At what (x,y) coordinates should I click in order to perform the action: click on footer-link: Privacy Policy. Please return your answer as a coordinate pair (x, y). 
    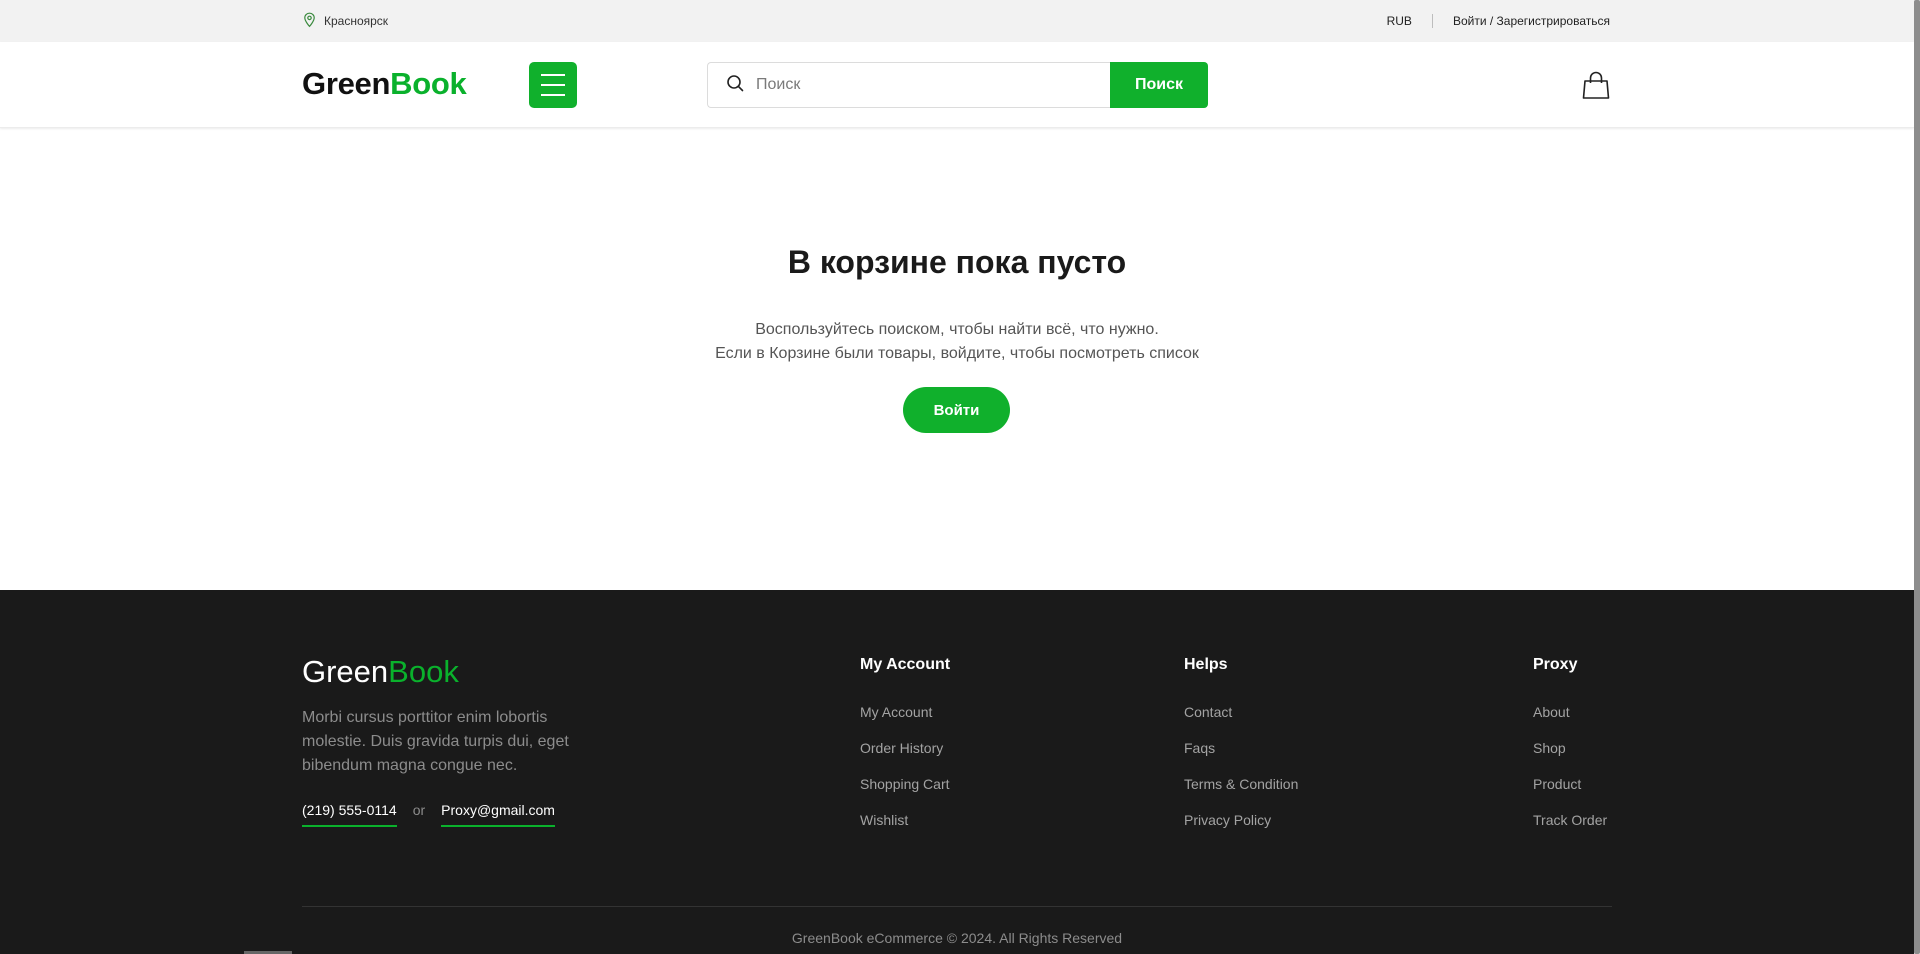
    Looking at the image, I should click on (1241, 829).